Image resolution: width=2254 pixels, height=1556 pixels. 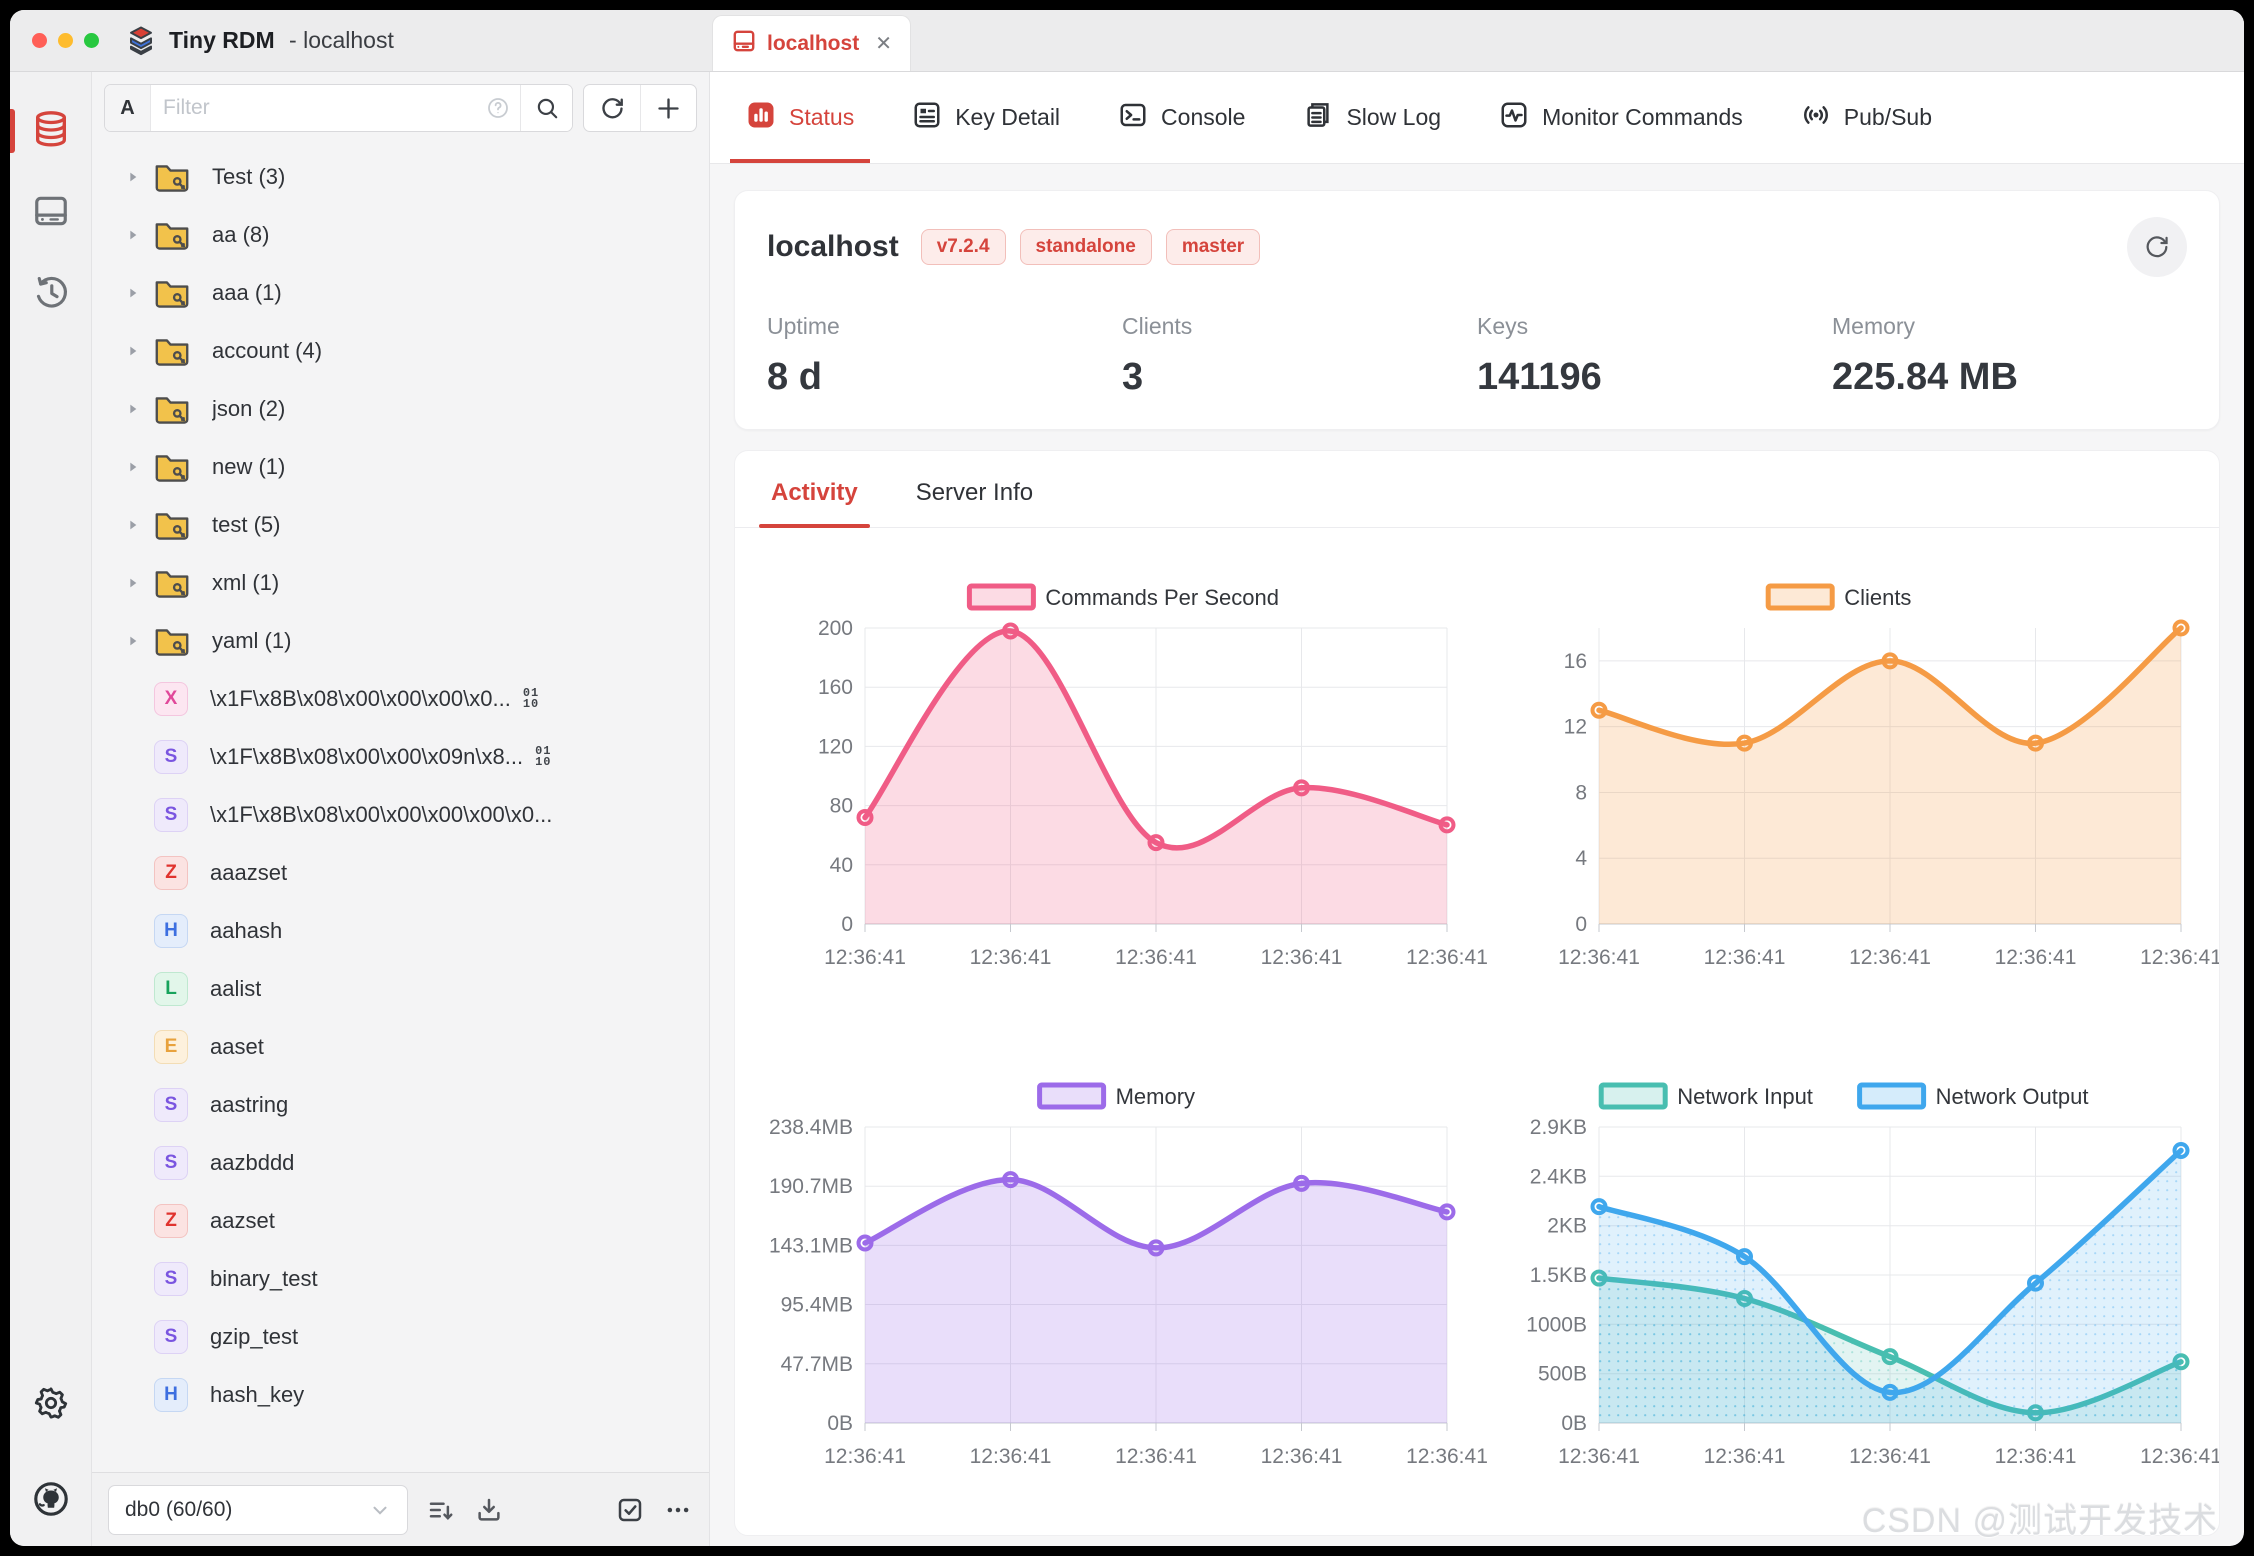 I want to click on tab-activity: Activity, so click(x=814, y=503).